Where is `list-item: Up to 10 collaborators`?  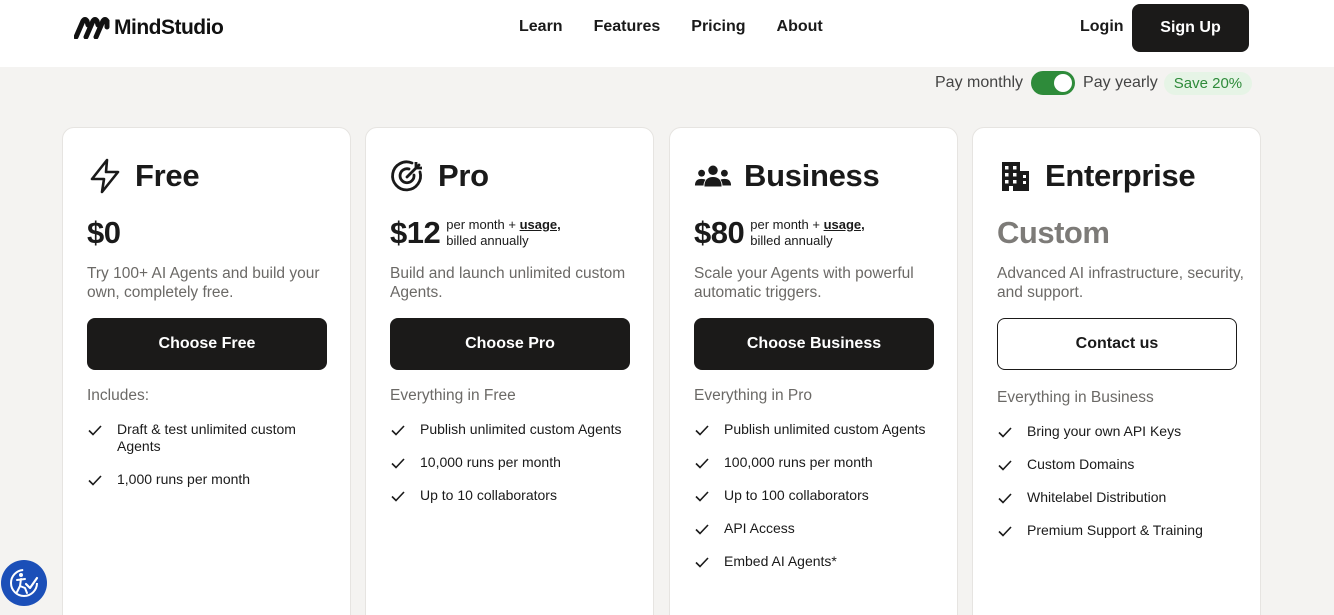
list-item: Up to 10 collaborators is located at coordinates (510, 495).